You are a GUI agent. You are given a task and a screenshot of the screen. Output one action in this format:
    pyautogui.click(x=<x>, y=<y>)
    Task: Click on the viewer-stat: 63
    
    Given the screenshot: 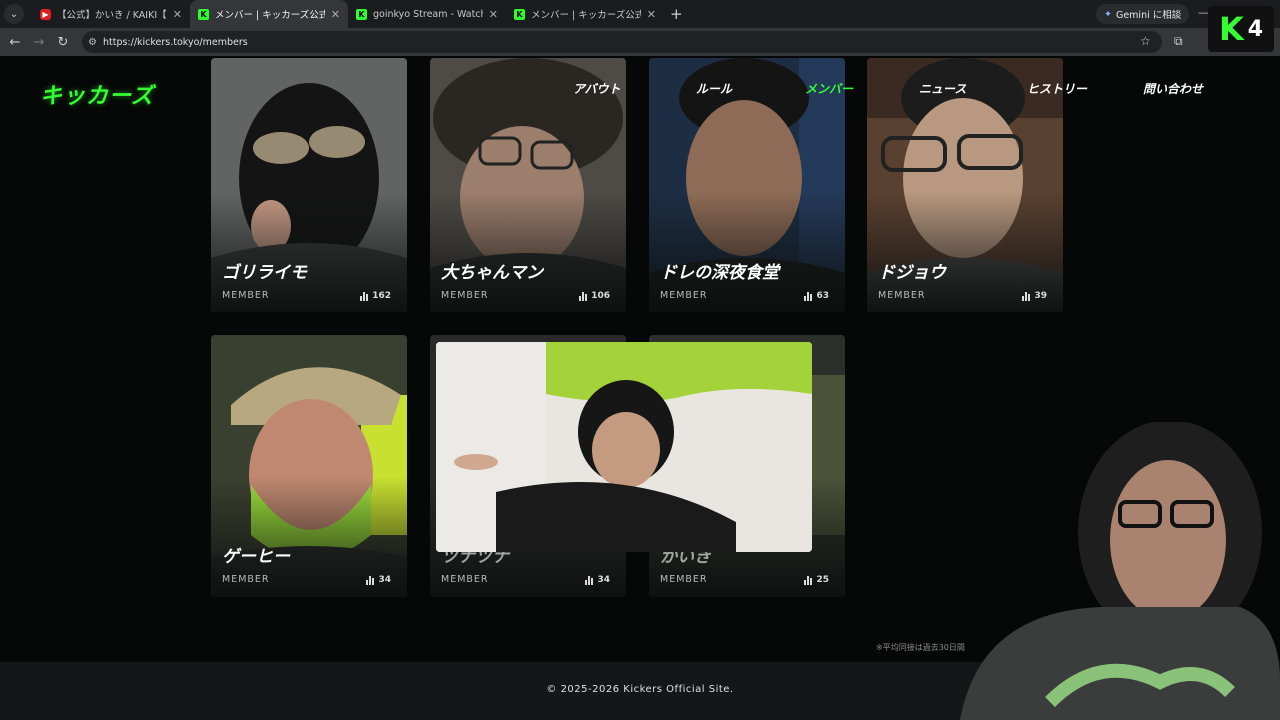 What is the action you would take?
    pyautogui.click(x=816, y=296)
    